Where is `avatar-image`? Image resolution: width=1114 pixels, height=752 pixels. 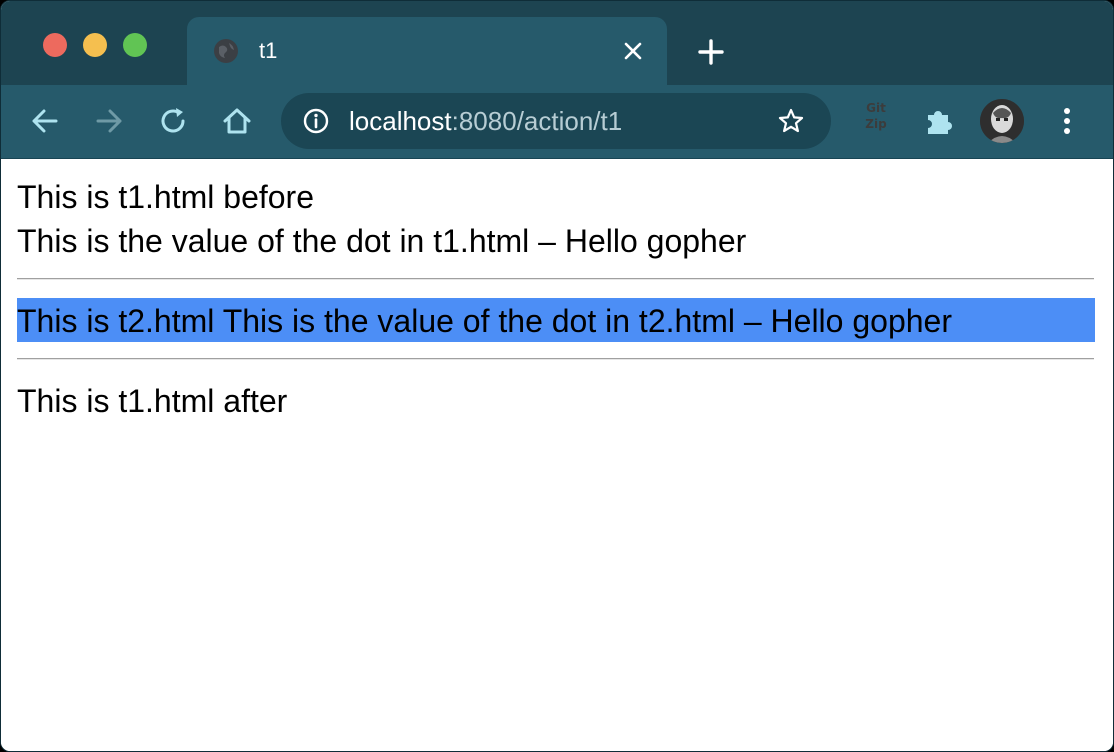 avatar-image is located at coordinates (1002, 121).